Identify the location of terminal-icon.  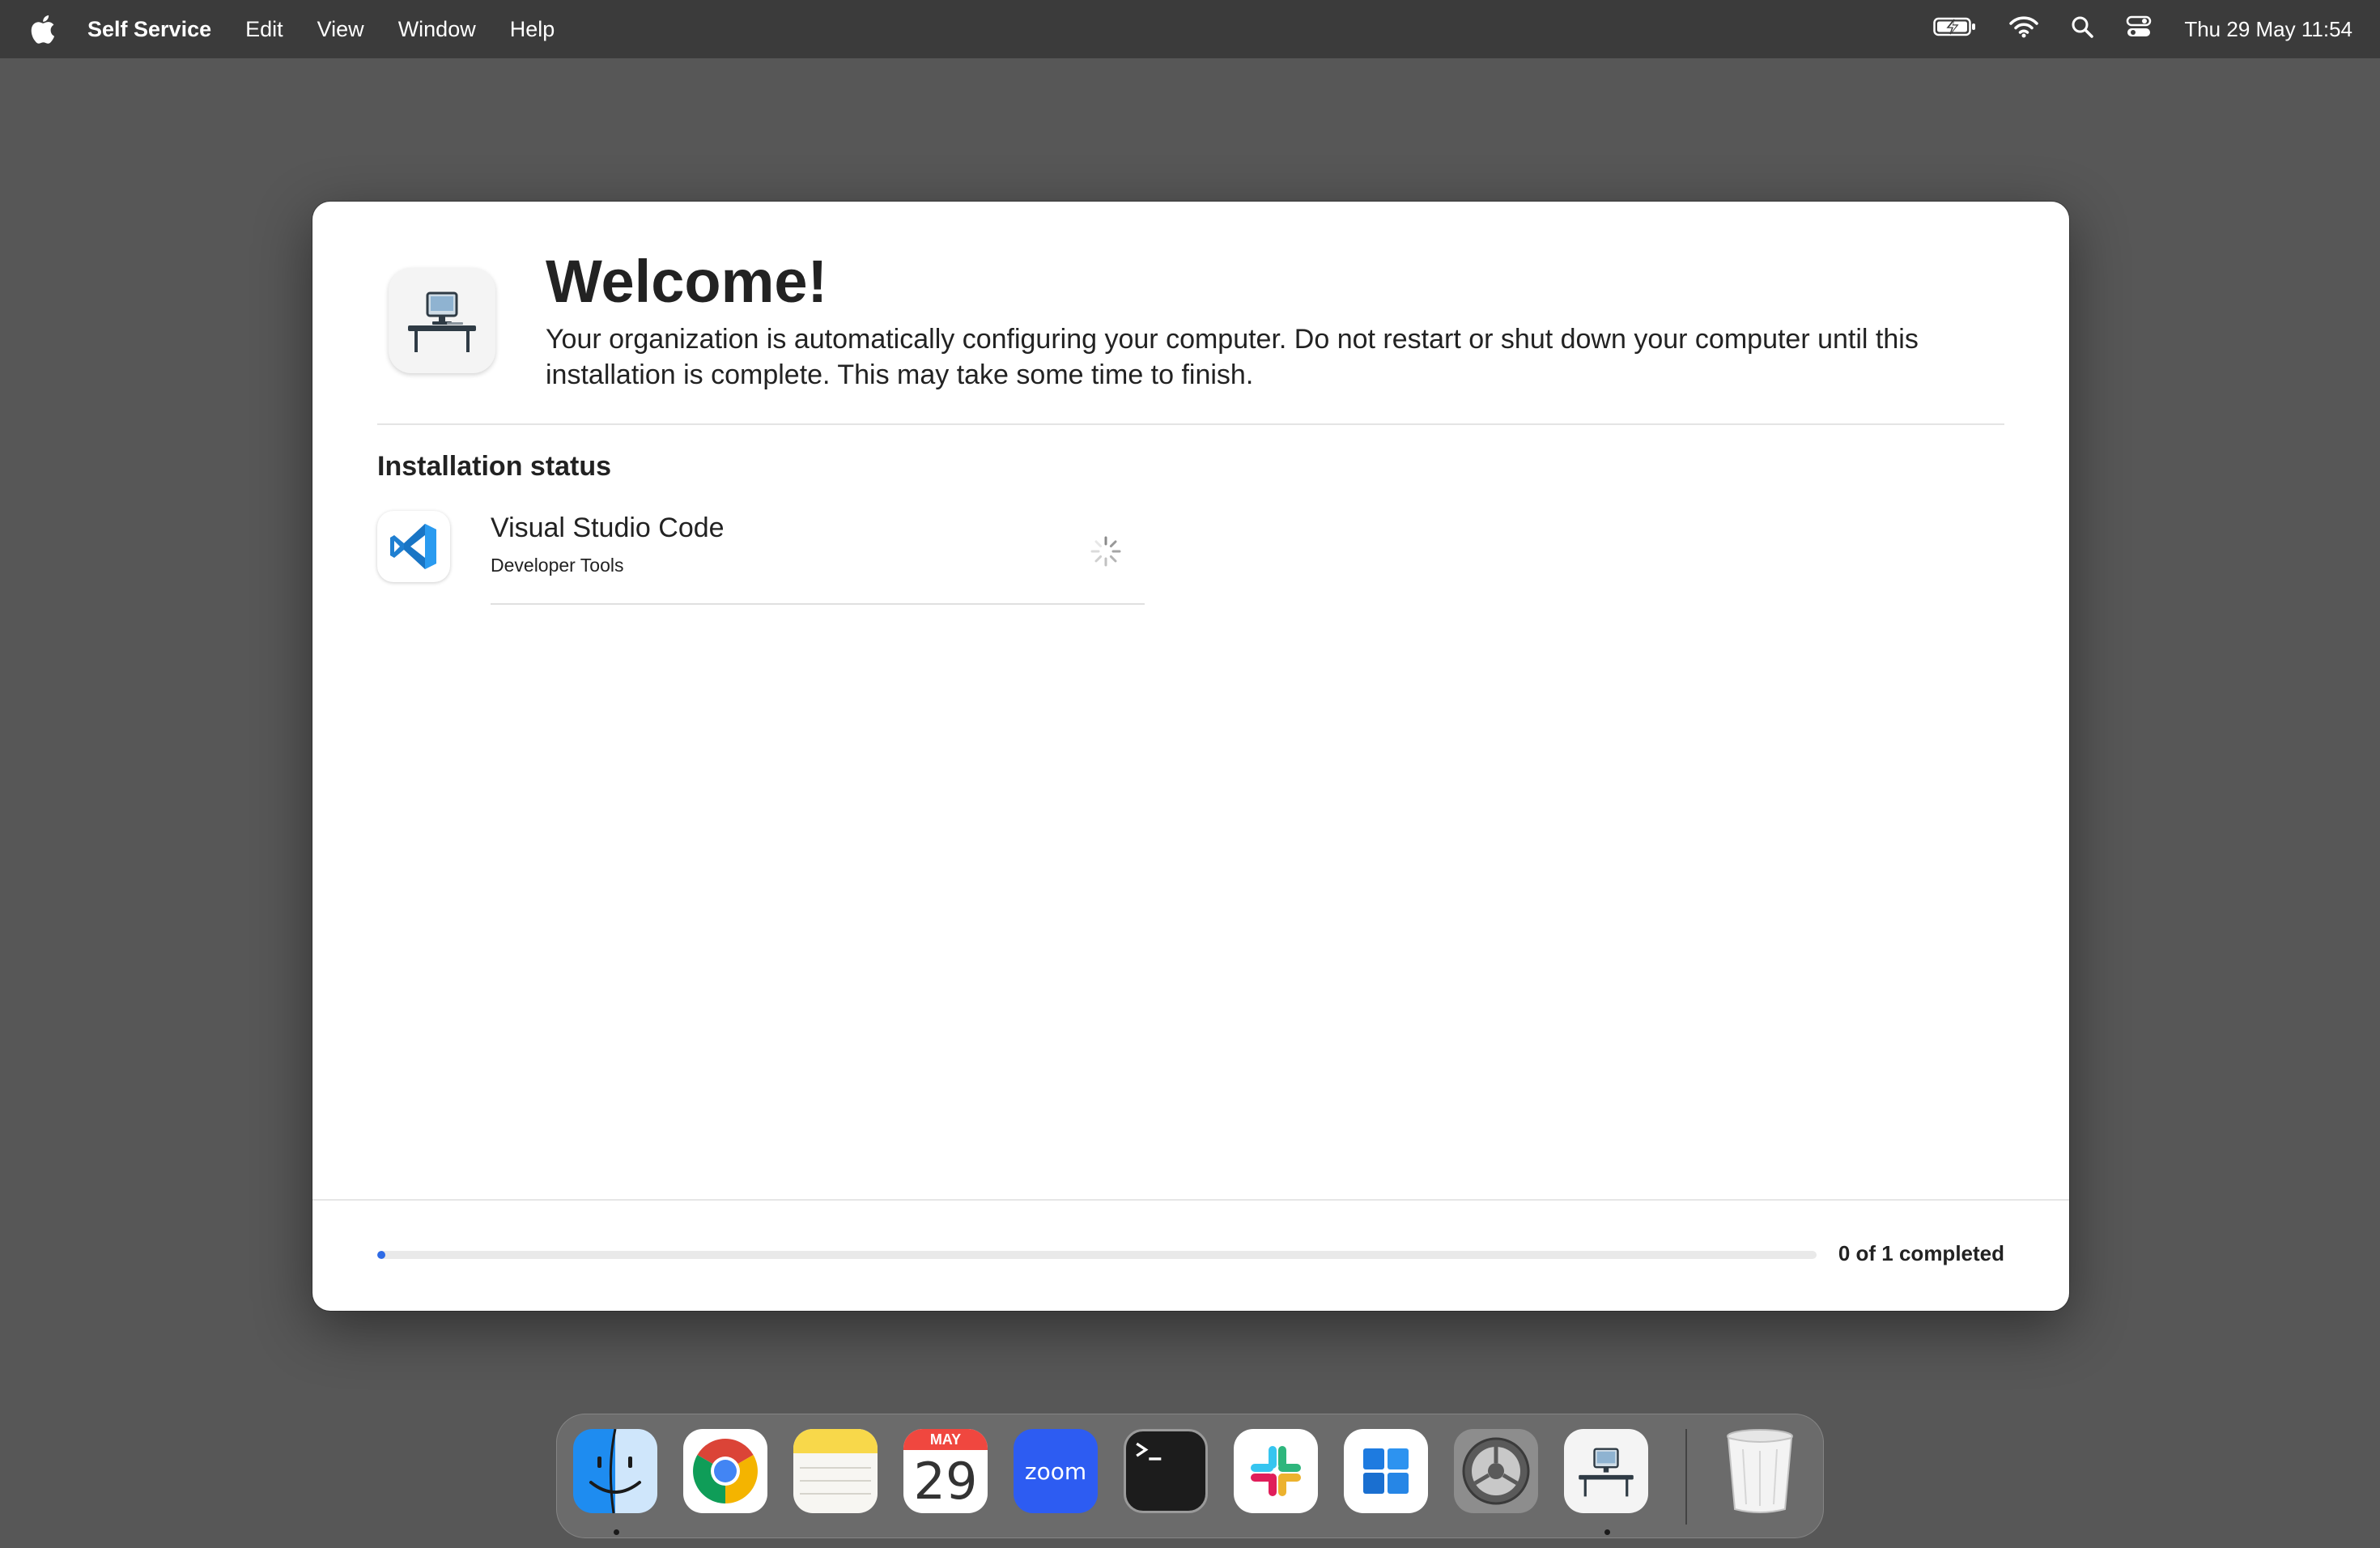
(1166, 1471).